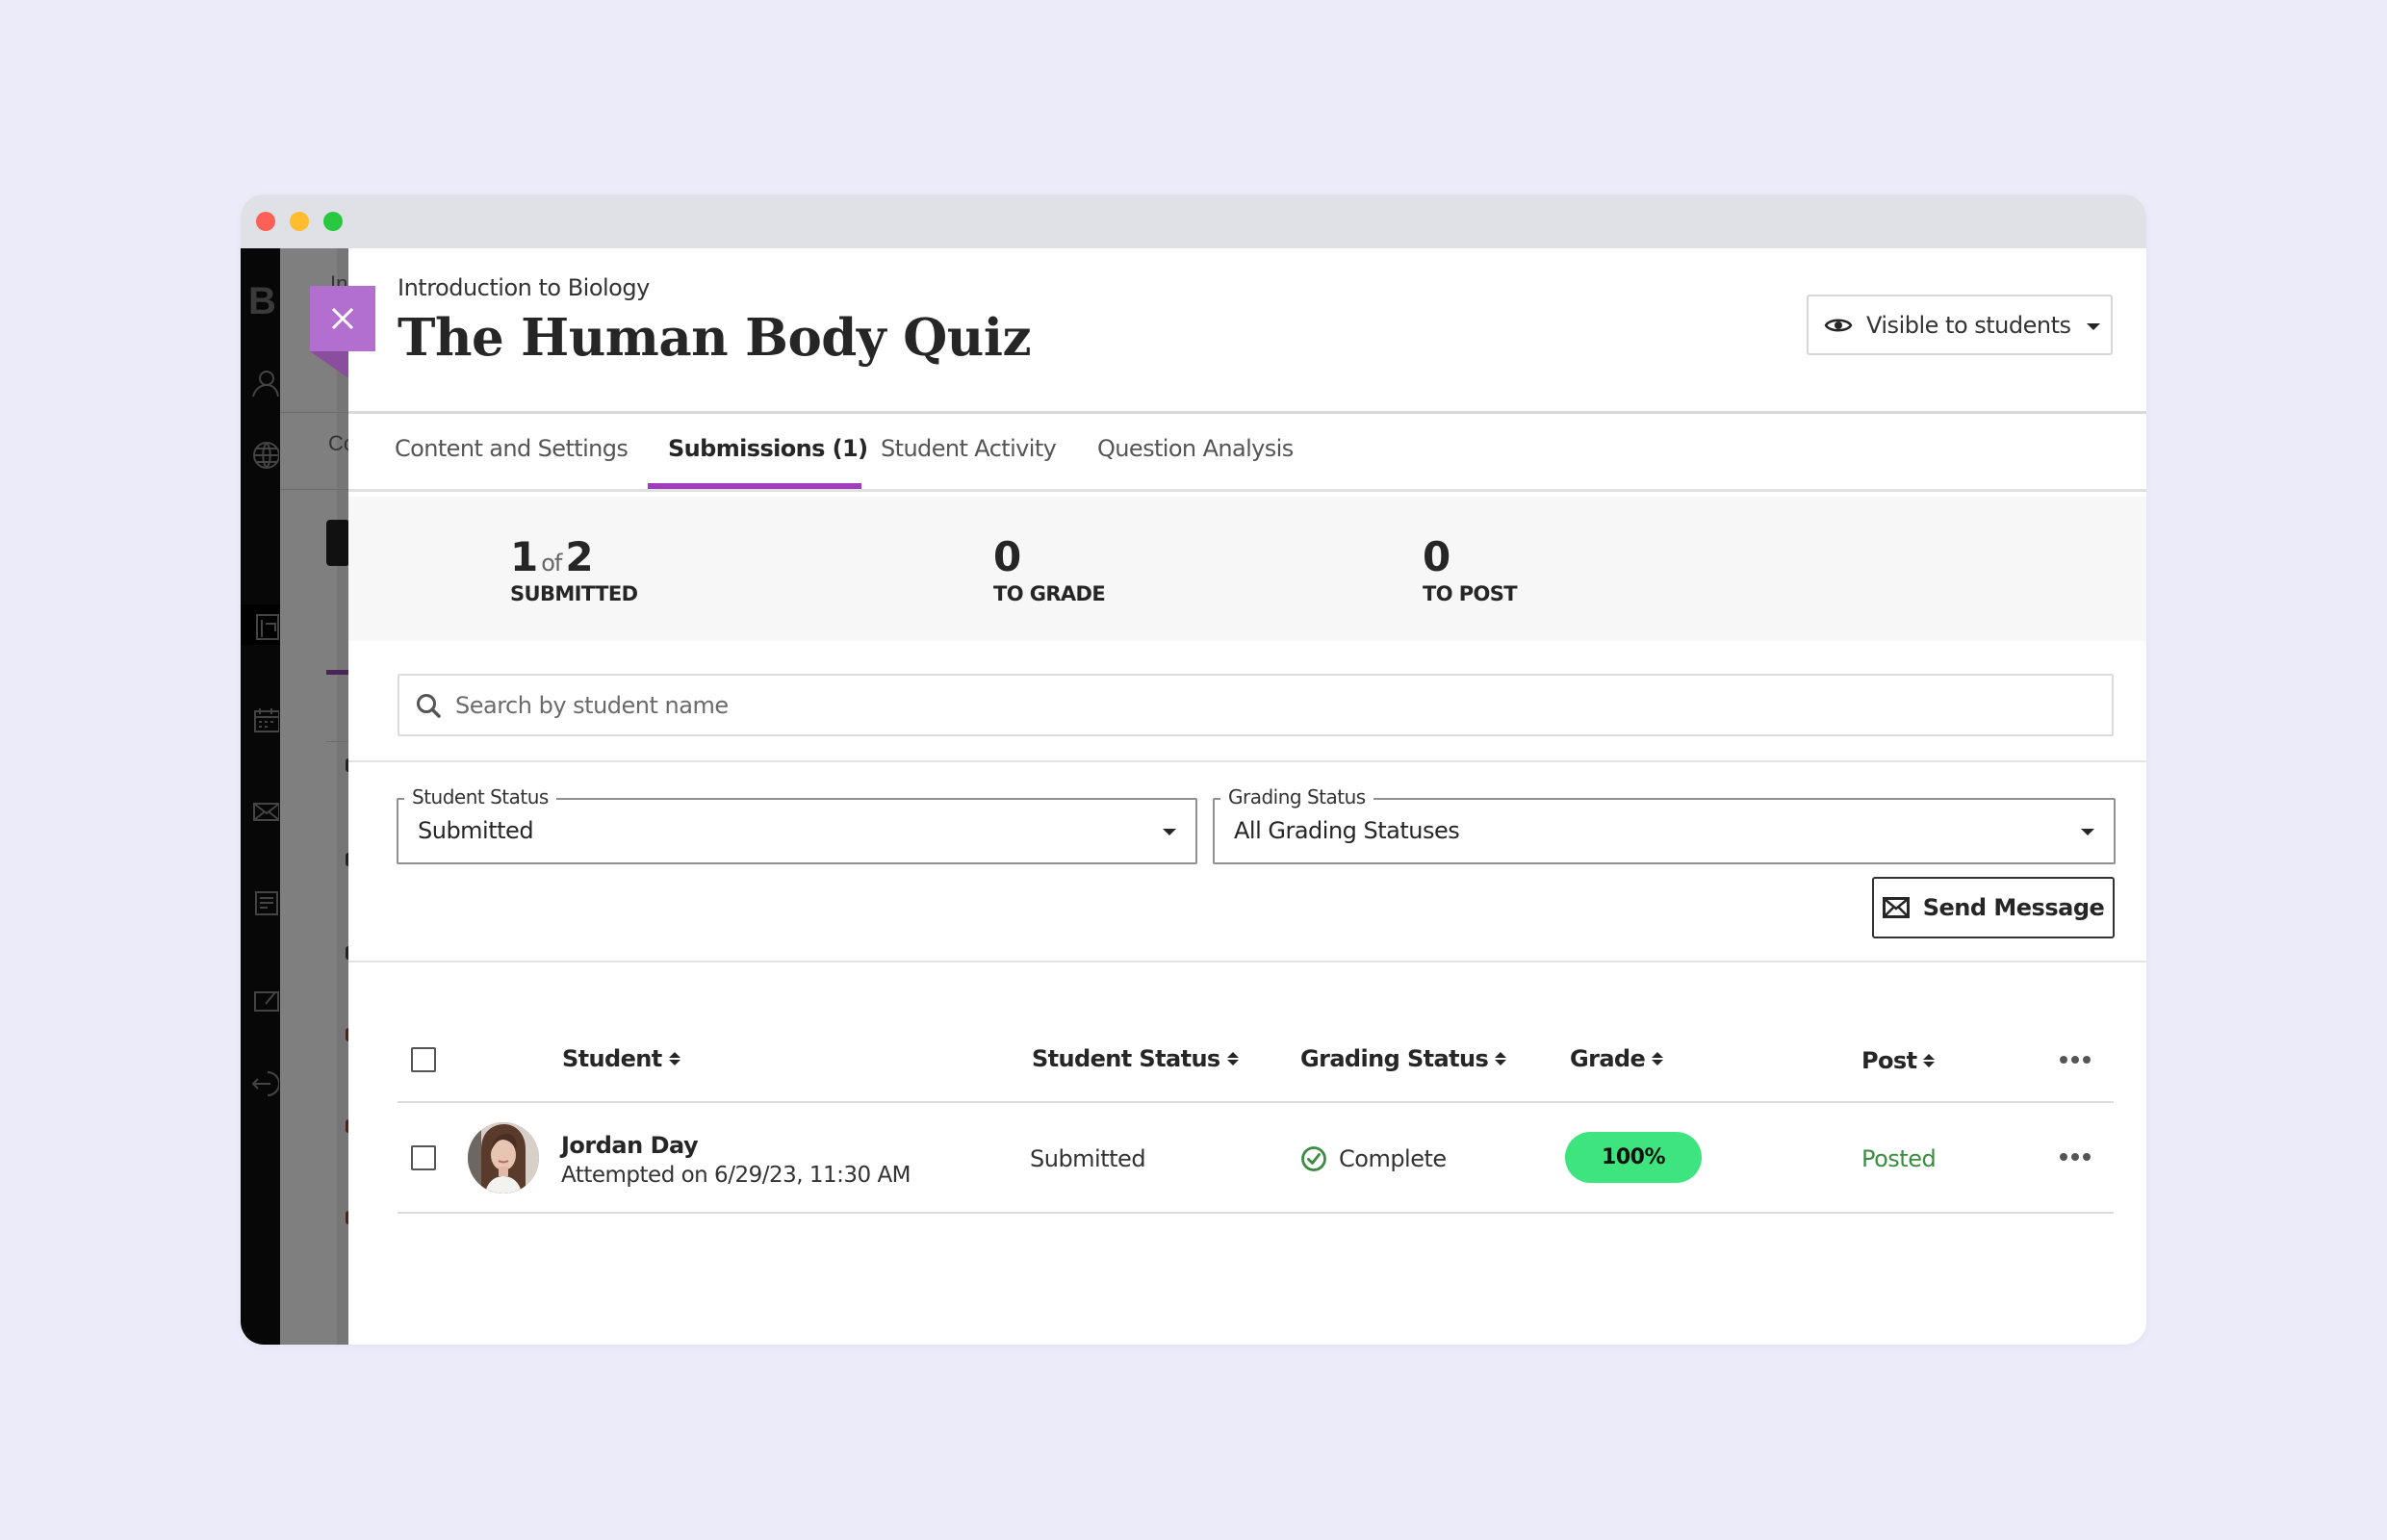 The height and width of the screenshot is (1540, 2387). I want to click on stat-to-post-count: 0, so click(1436, 556).